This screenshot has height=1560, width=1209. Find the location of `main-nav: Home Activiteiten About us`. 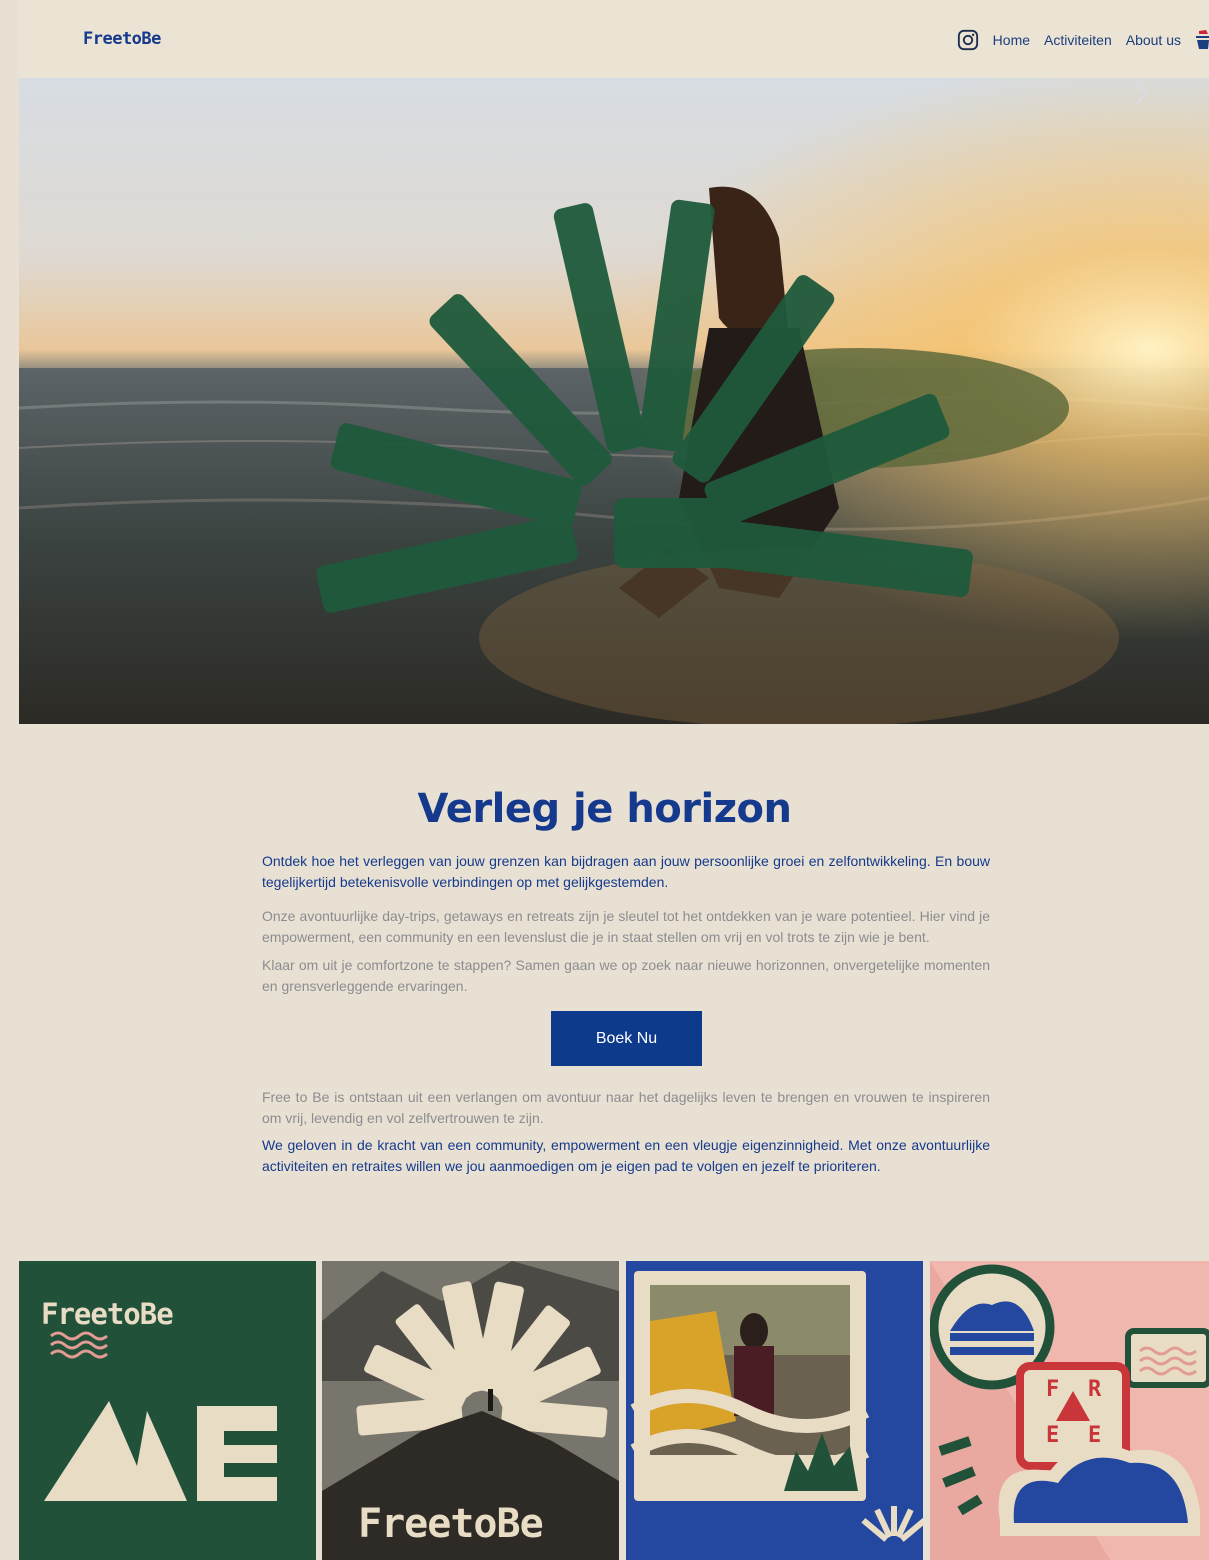

main-nav: Home Activiteiten About us is located at coordinates (1083, 40).